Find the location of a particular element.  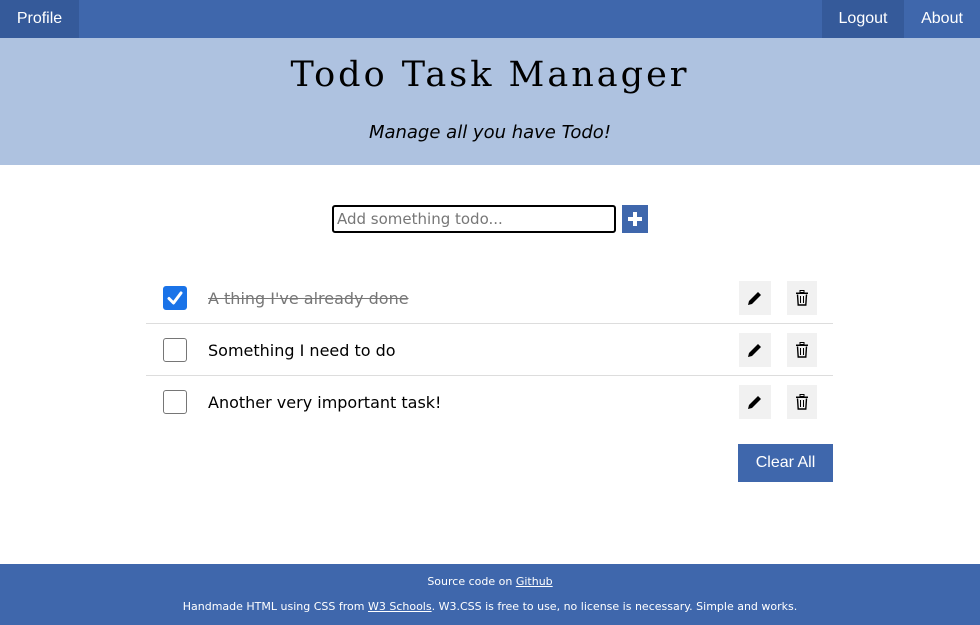

footer-credit-text: Handmade HTML using CSS from is located at coordinates (275, 606).